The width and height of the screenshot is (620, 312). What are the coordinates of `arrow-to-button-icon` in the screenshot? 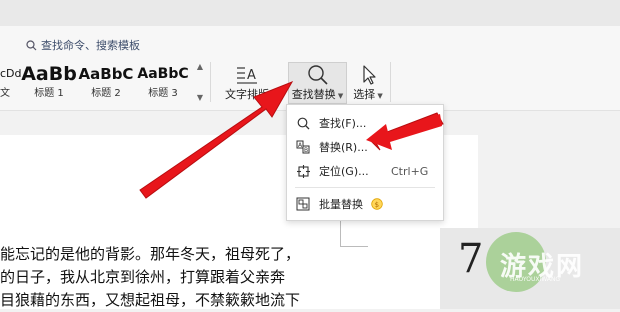 It's located at (216, 140).